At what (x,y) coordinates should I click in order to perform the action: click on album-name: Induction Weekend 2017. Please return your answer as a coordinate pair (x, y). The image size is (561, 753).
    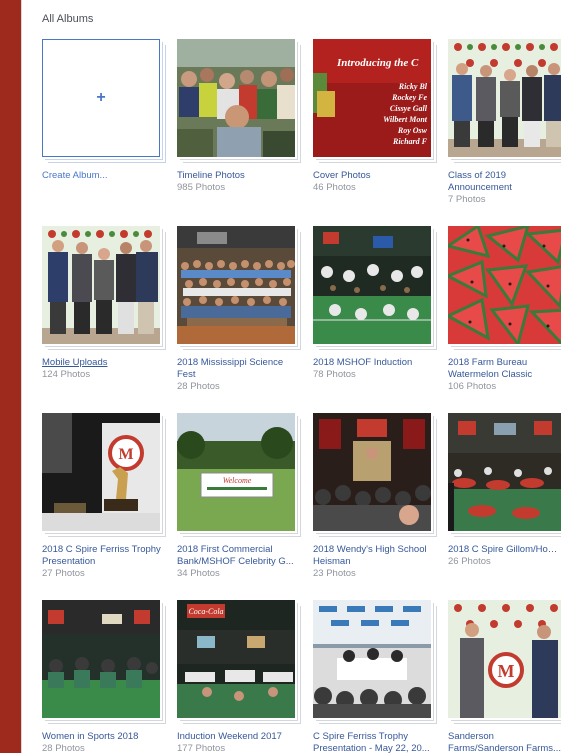
    Looking at the image, I should click on (239, 737).